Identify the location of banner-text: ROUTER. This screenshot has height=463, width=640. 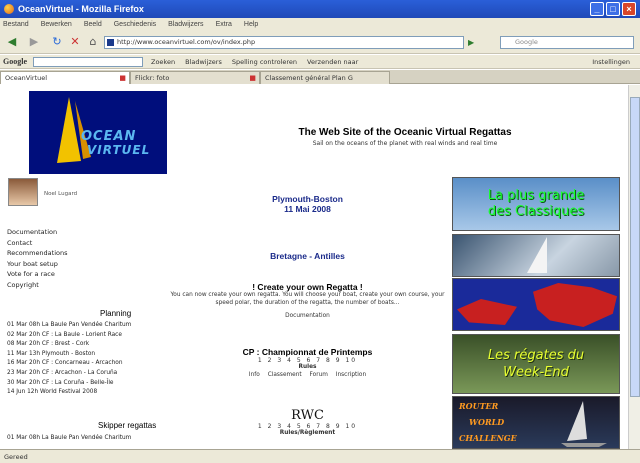
(479, 406).